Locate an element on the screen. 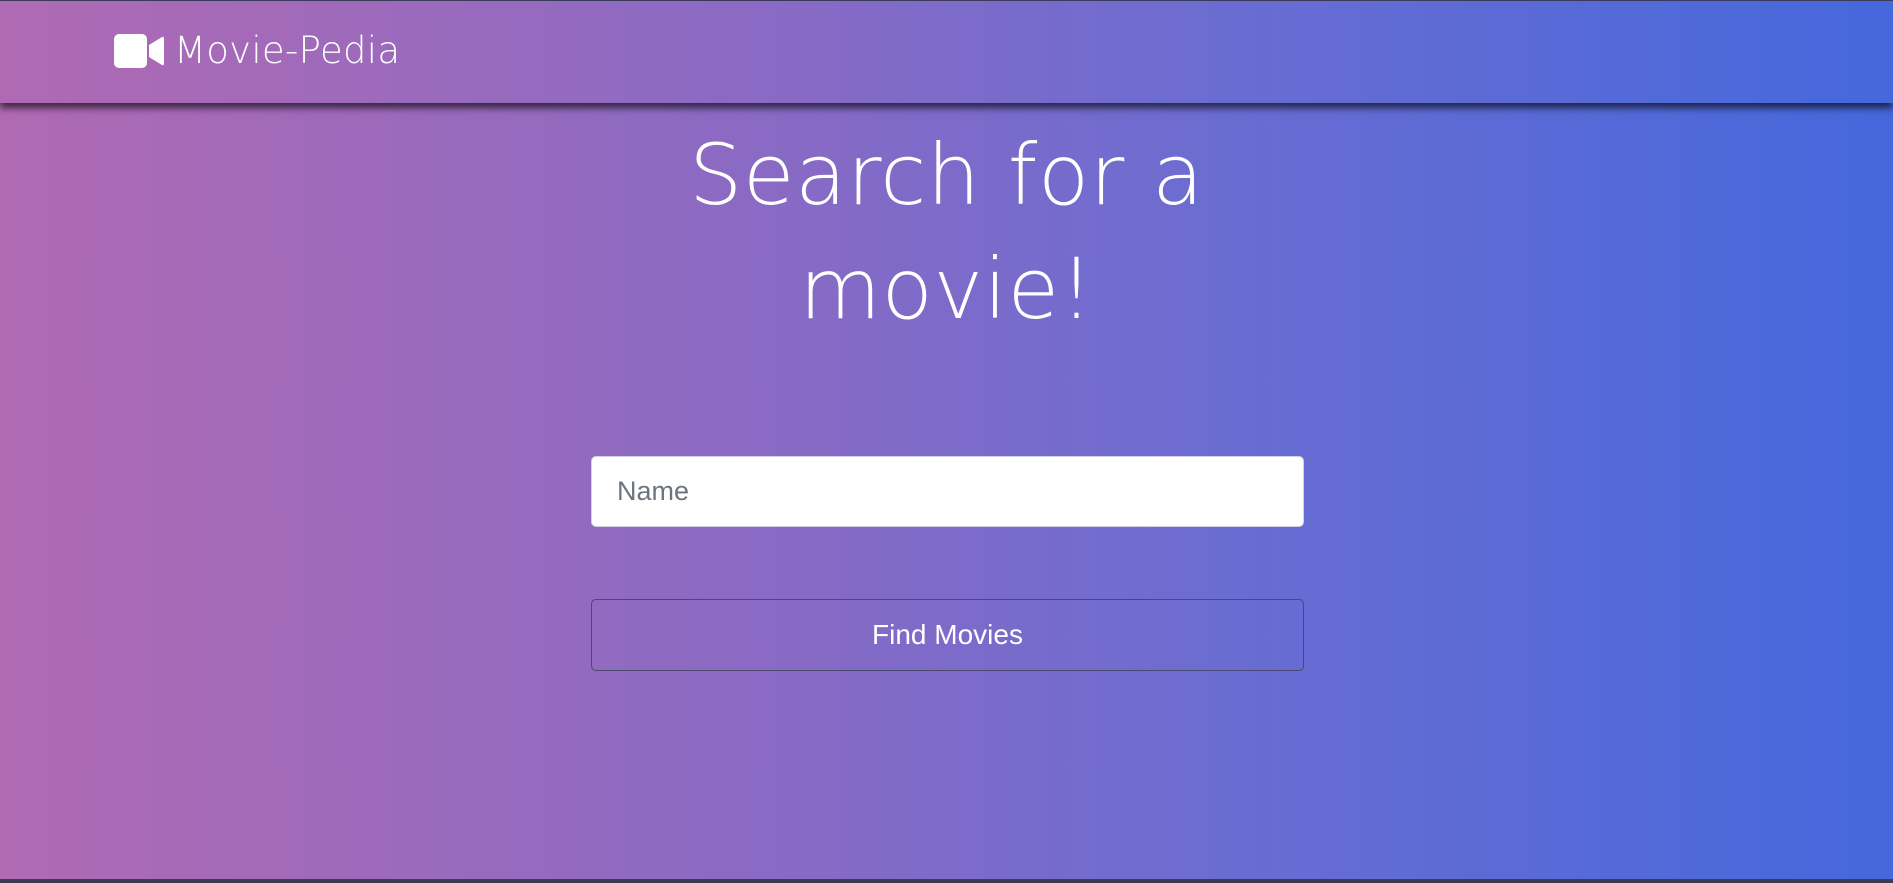 This screenshot has height=883, width=1893. brand-name: Movie-Pedia is located at coordinates (287, 50).